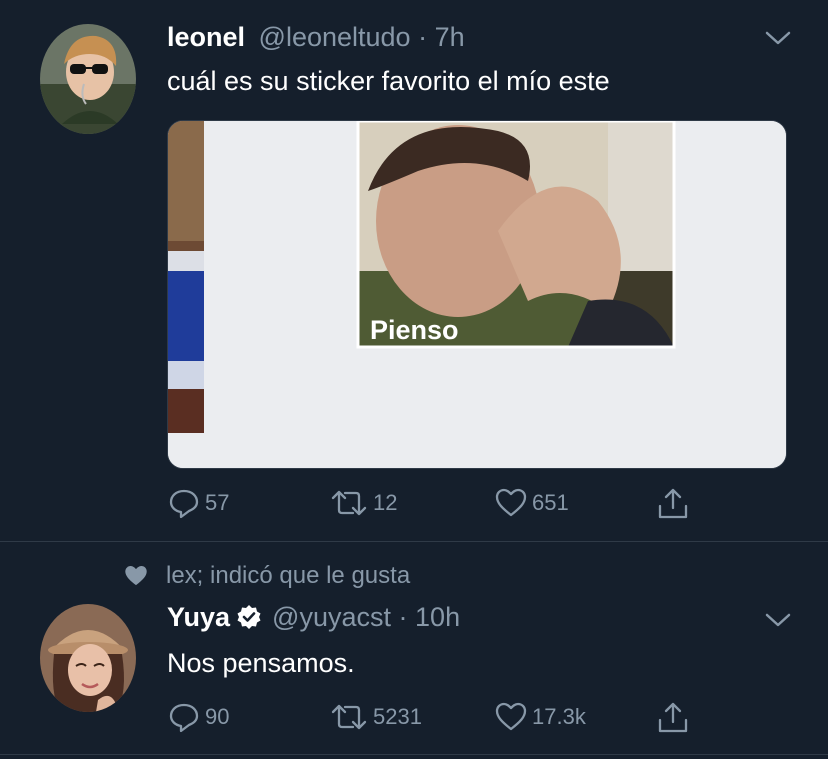 Image resolution: width=828 pixels, height=759 pixels. I want to click on like-count: 17.3k, so click(559, 716).